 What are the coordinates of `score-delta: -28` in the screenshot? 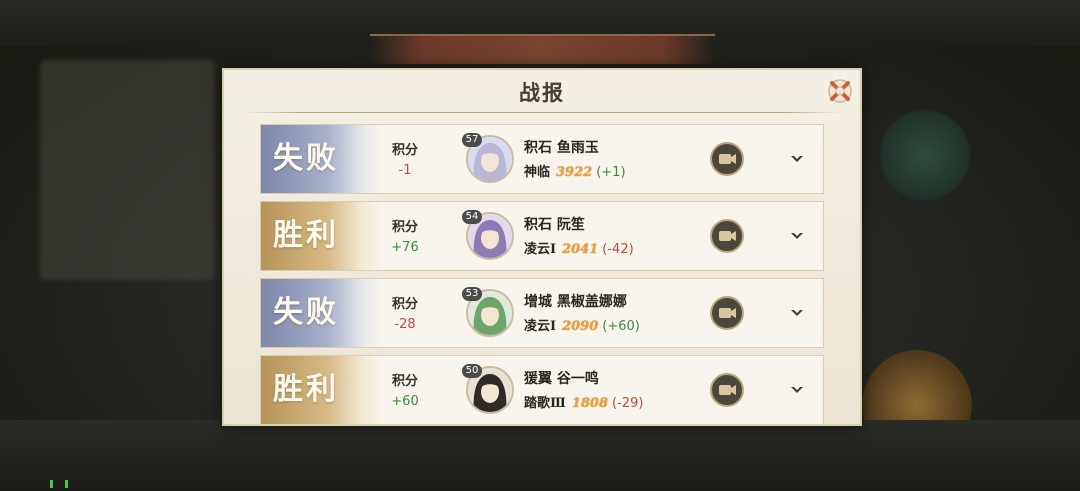 It's located at (405, 324).